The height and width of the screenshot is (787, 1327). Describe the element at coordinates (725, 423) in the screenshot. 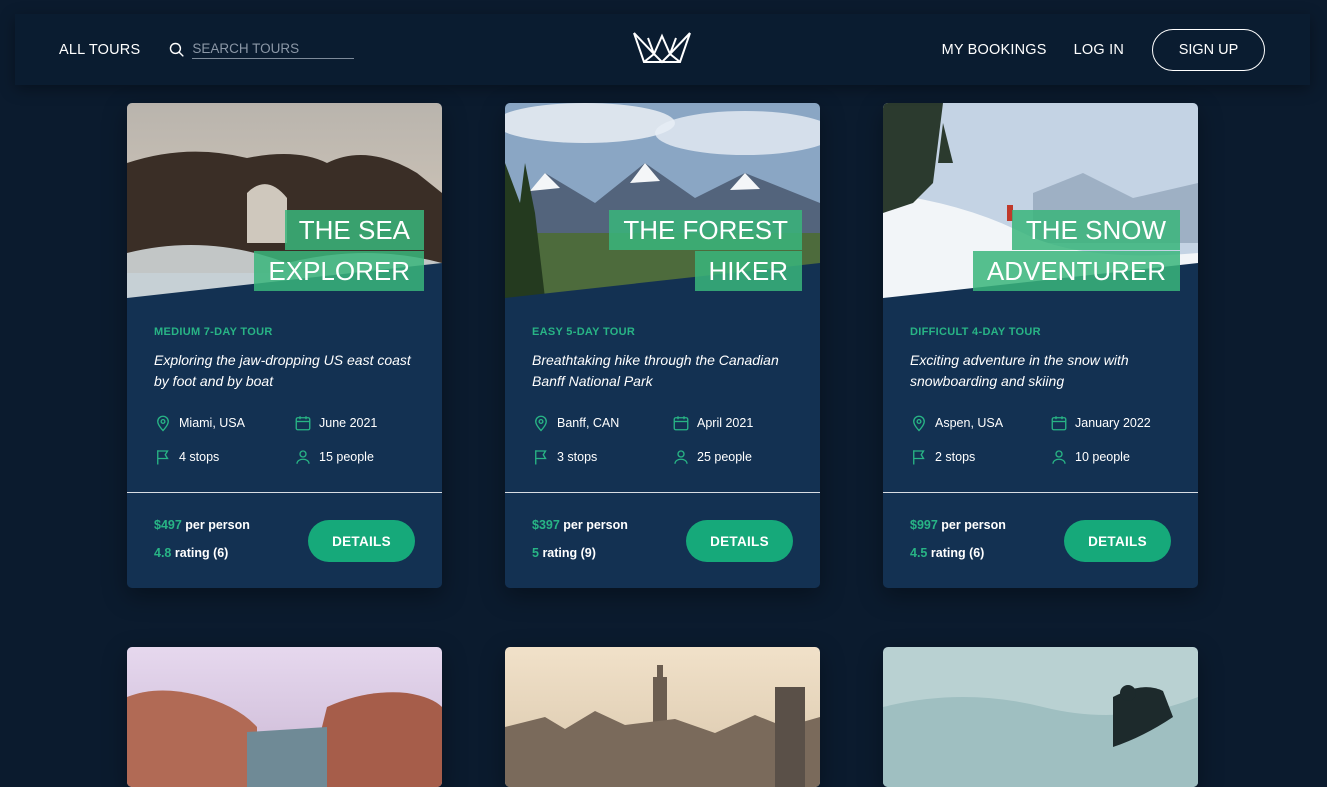

I see `date-text: April 2021` at that location.